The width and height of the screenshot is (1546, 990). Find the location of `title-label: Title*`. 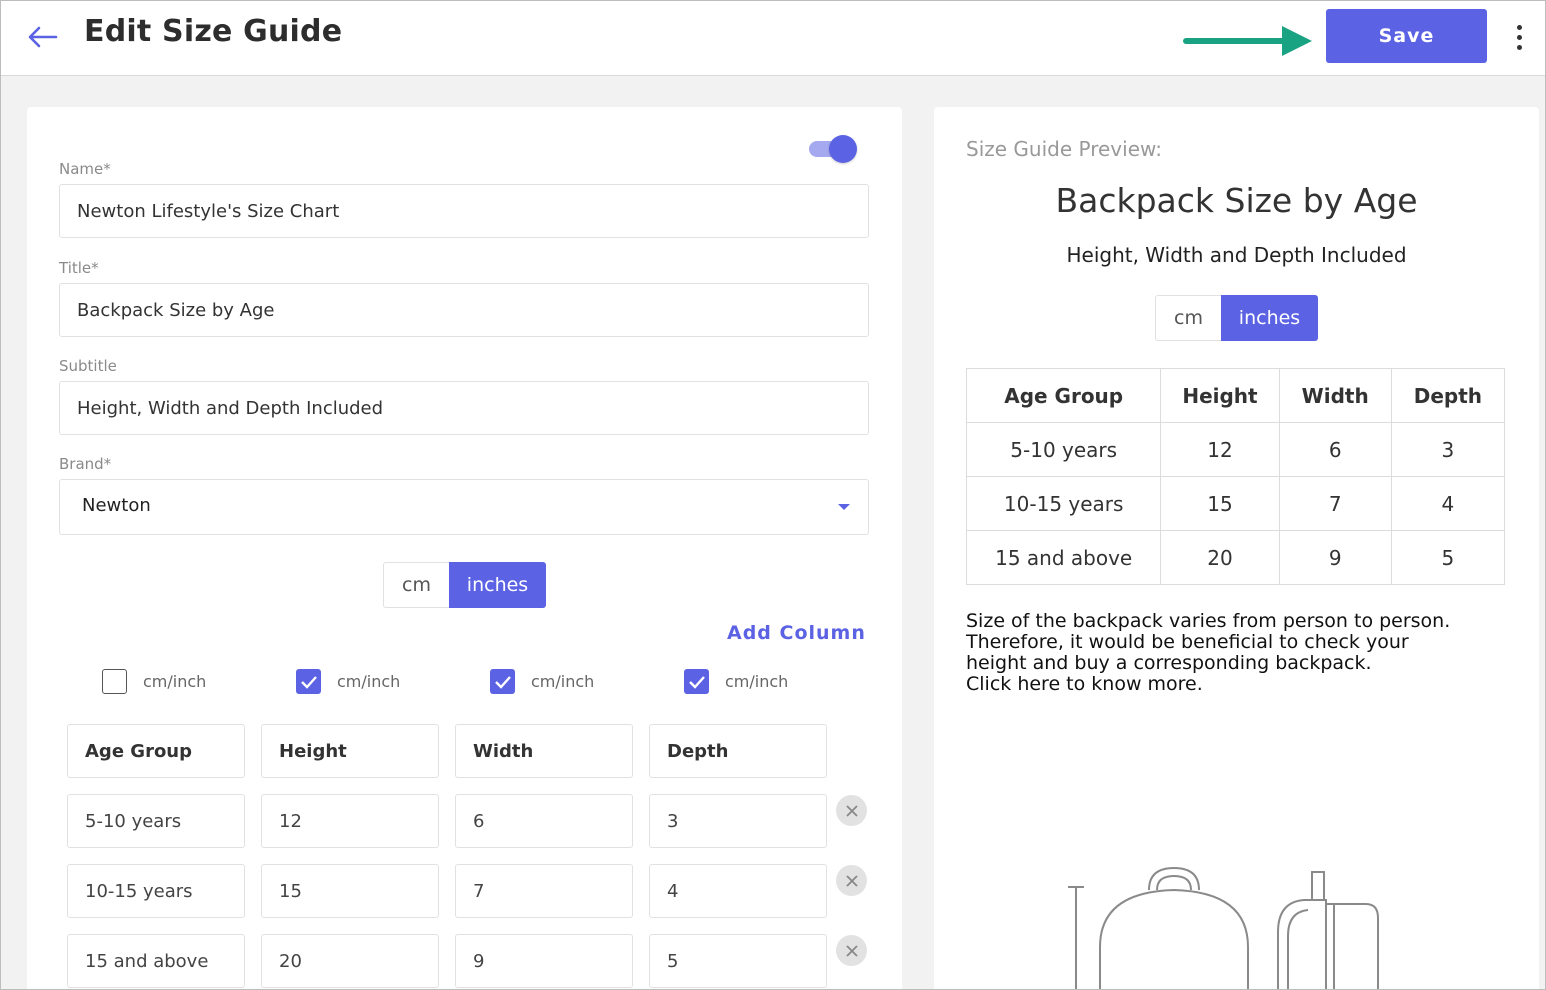

title-label: Title* is located at coordinates (79, 268).